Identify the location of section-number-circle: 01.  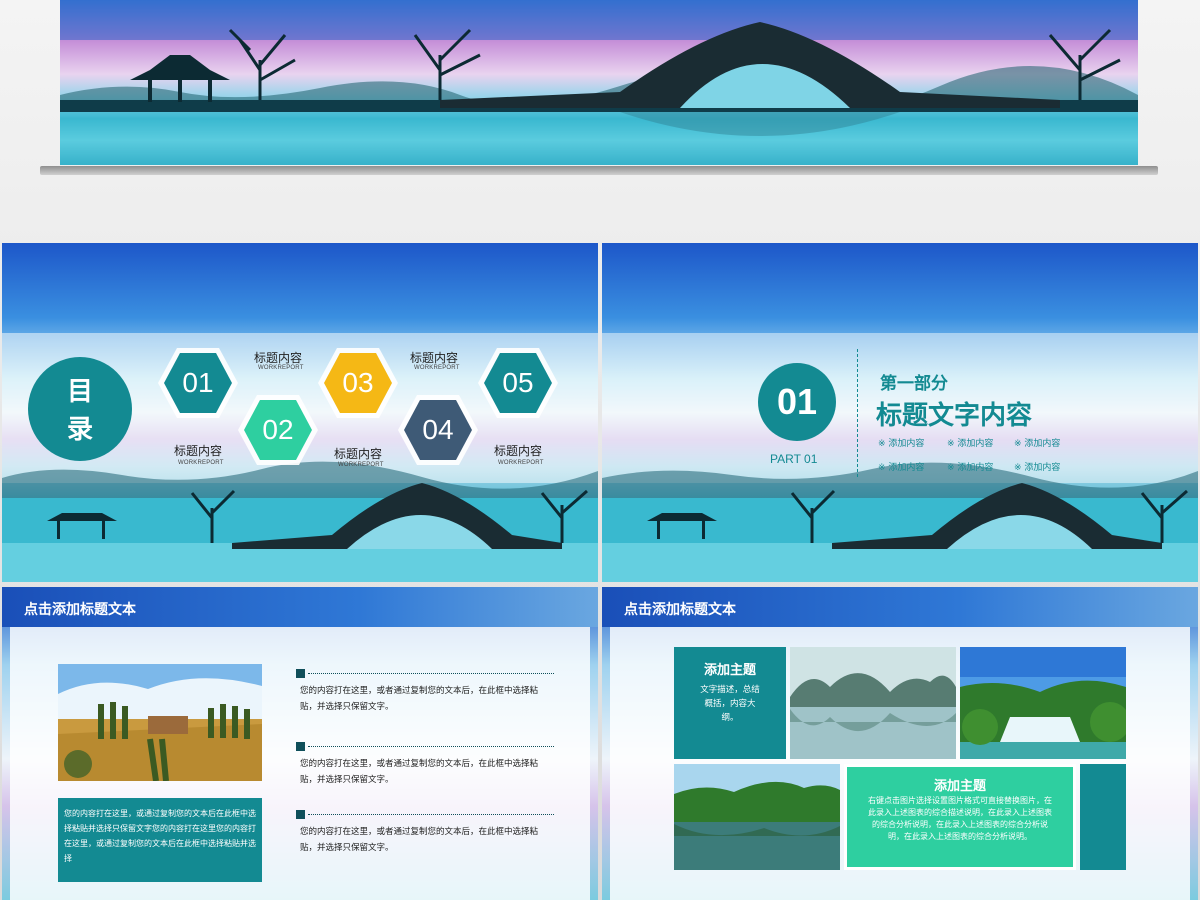
(797, 402).